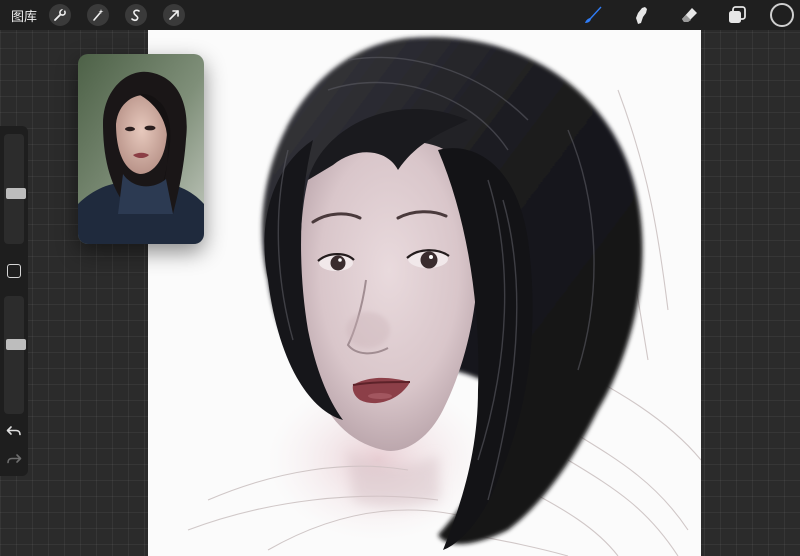  I want to click on smudge-icon, so click(641, 15).